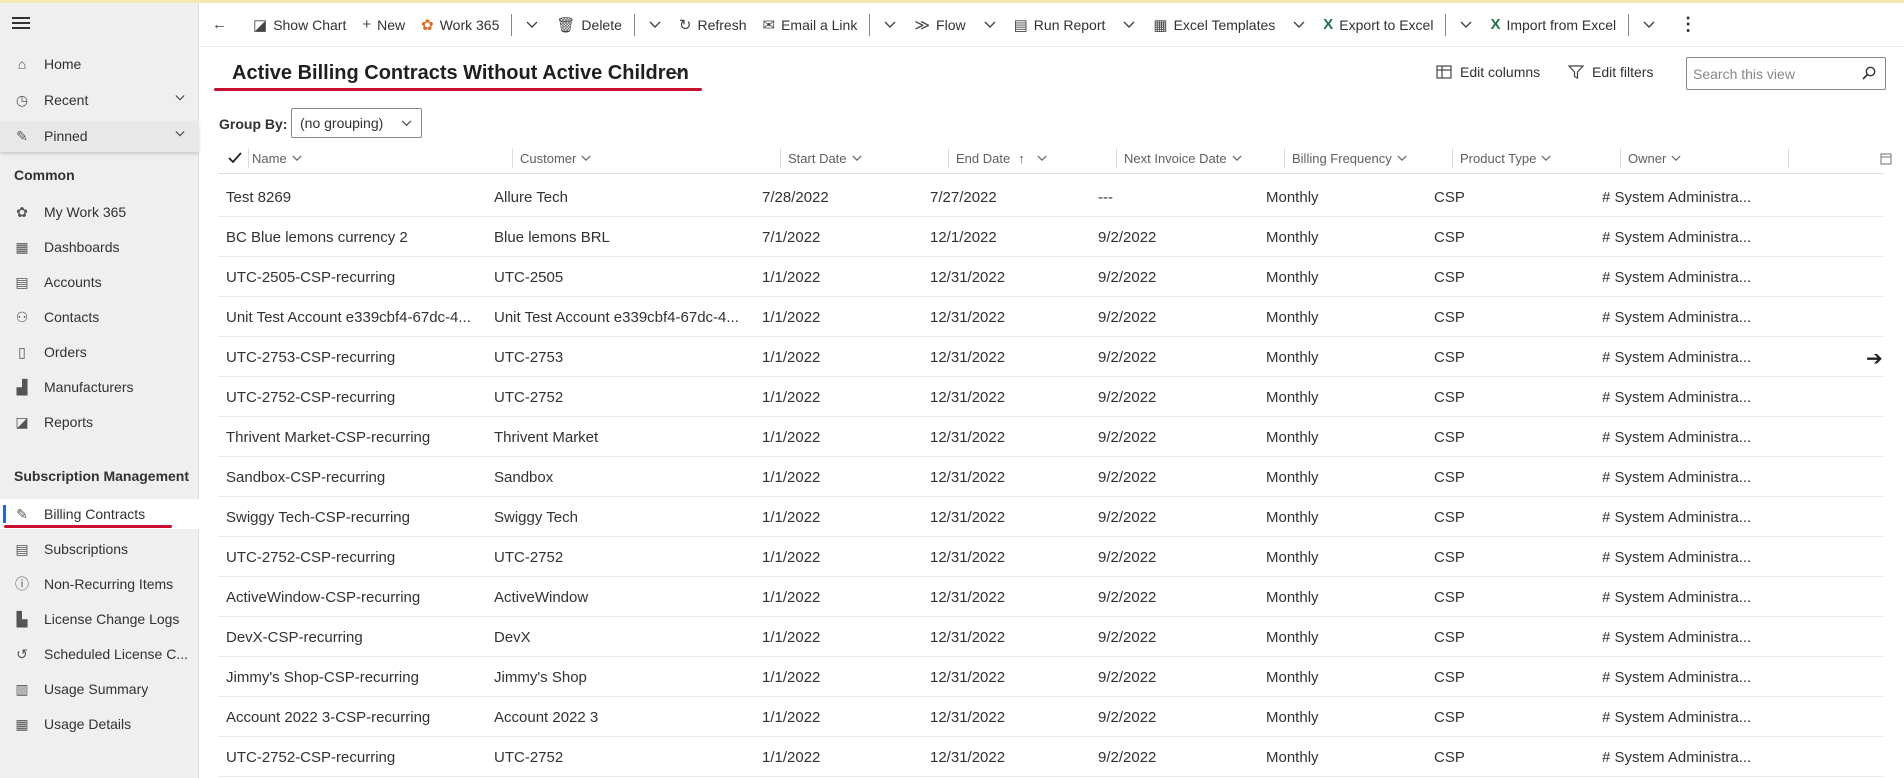 The image size is (1904, 778). What do you see at coordinates (1214, 25) in the screenshot?
I see `excel-templates-button: ▦ Excel Templates` at bounding box center [1214, 25].